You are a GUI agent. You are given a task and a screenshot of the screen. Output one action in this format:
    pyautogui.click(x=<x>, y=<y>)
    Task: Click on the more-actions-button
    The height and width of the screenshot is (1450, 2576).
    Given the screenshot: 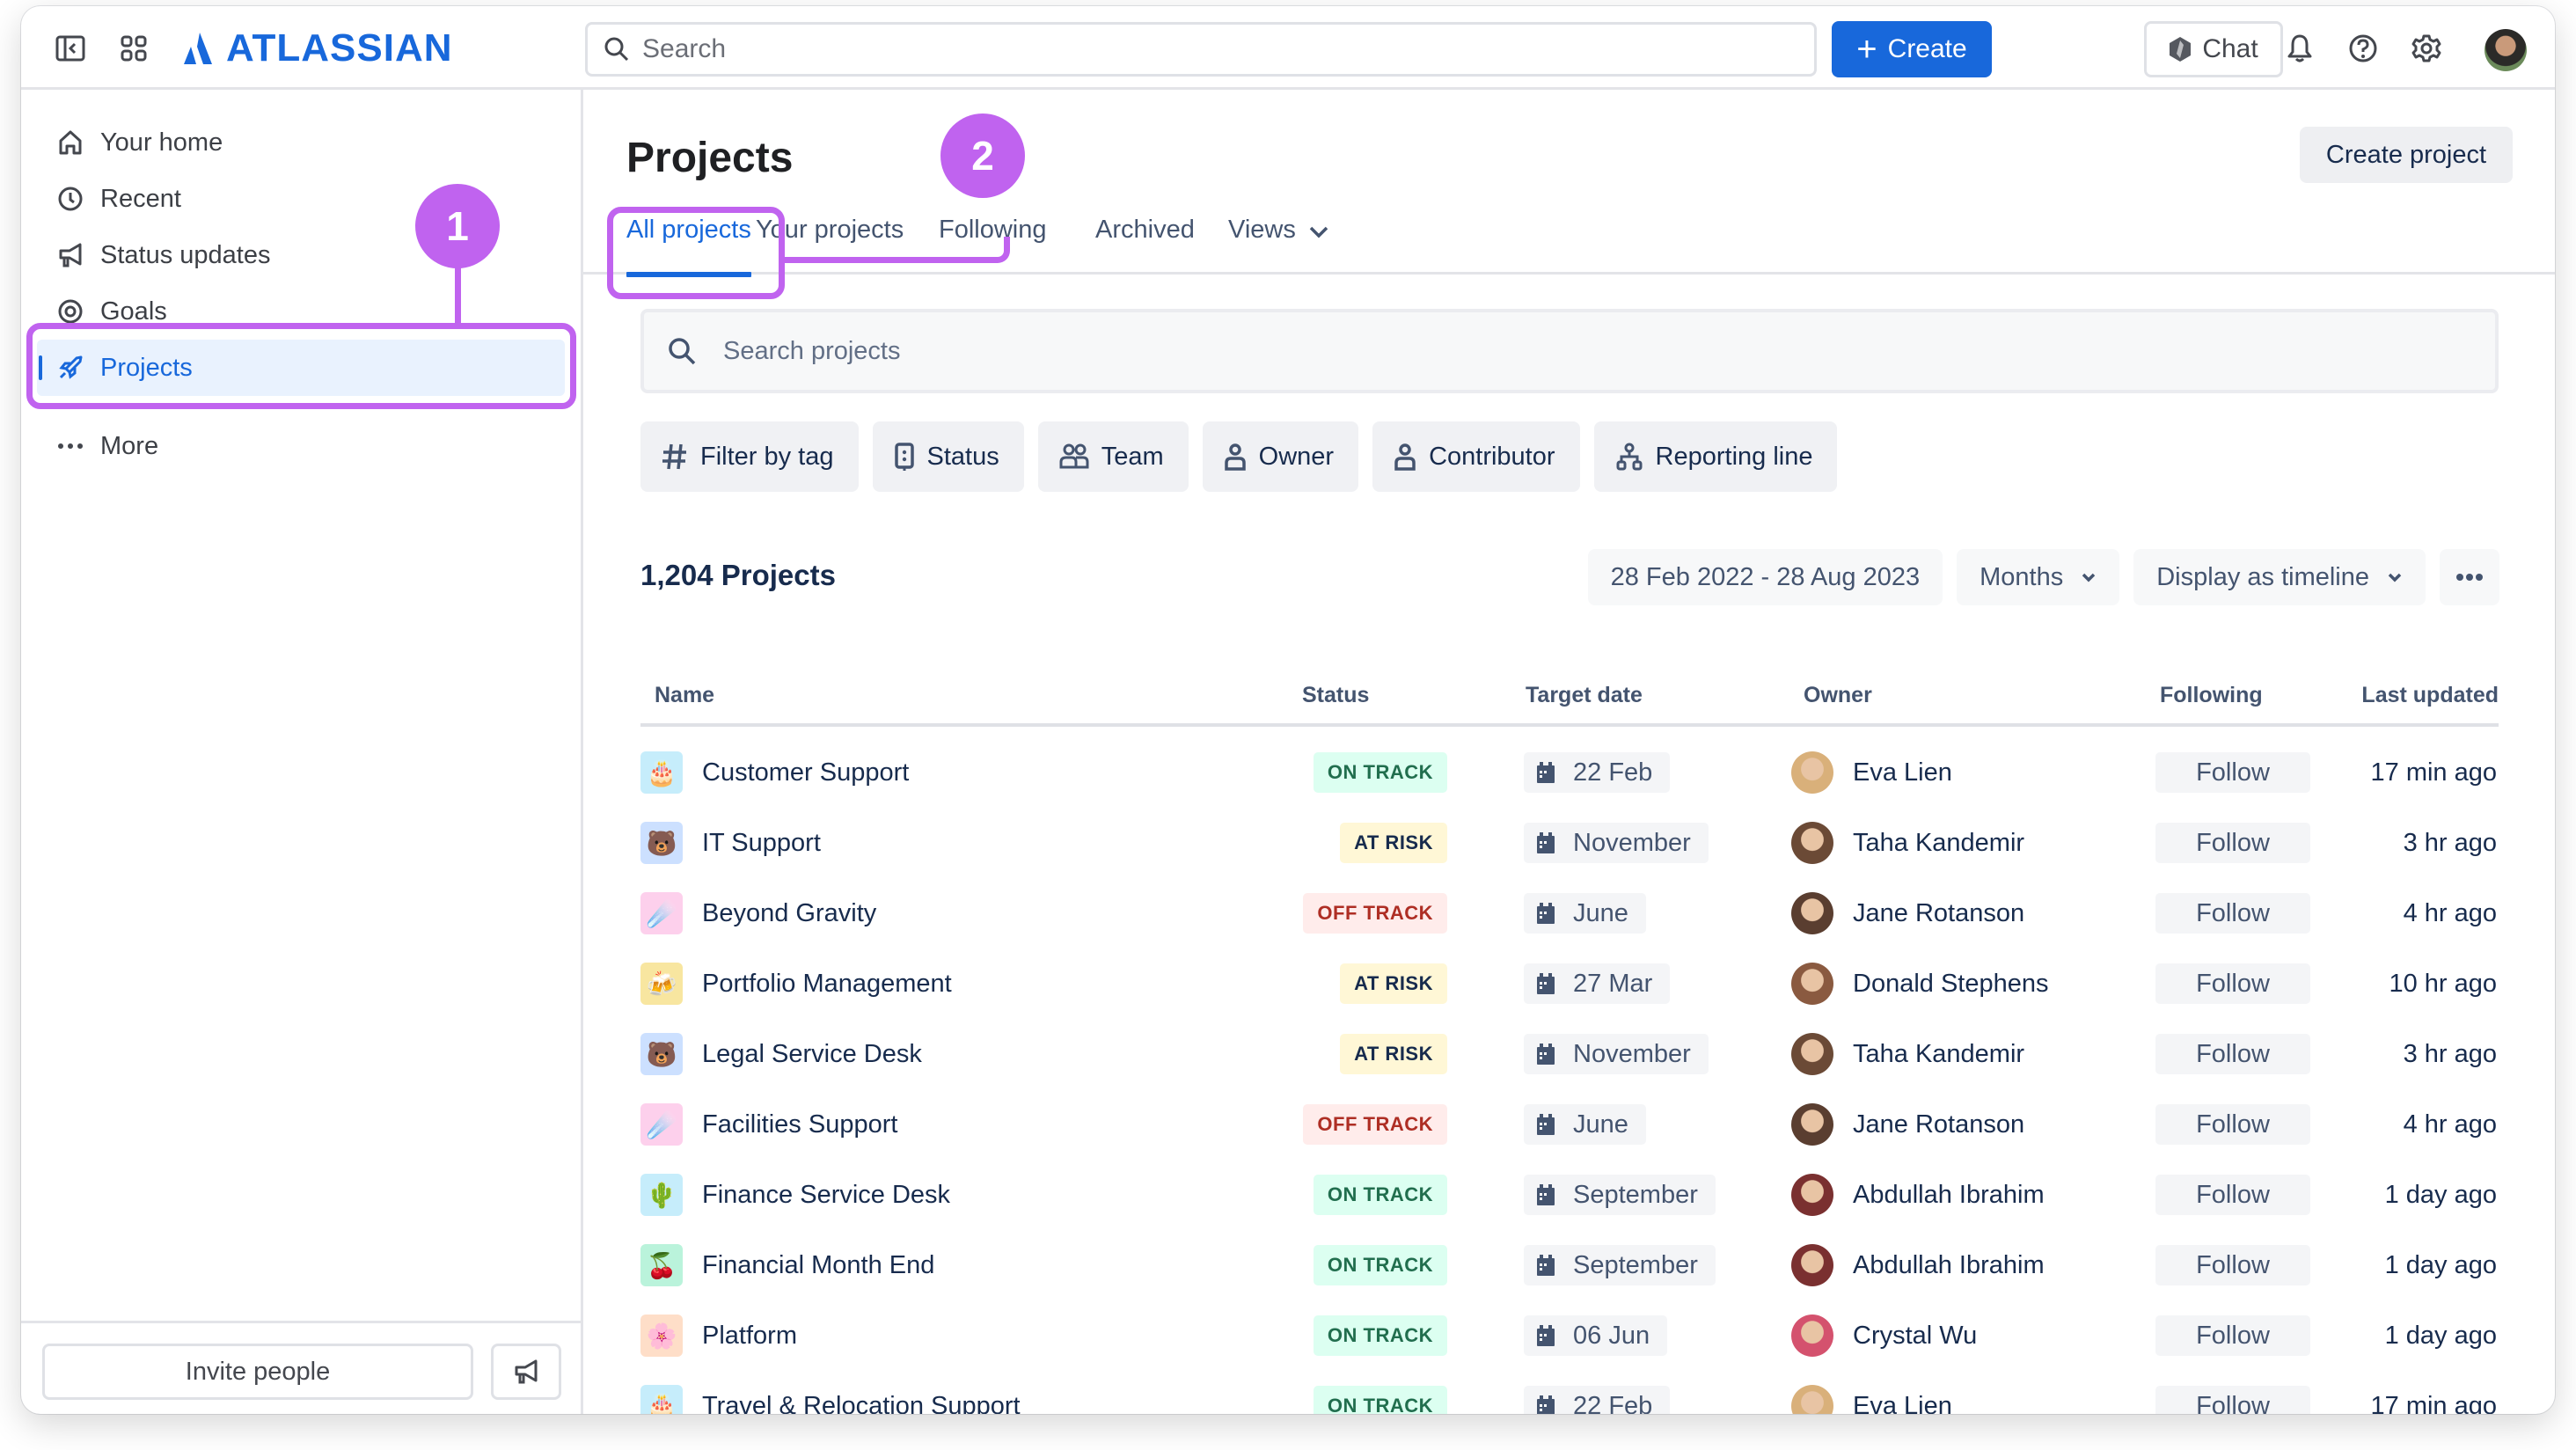 What is the action you would take?
    pyautogui.click(x=2469, y=577)
    